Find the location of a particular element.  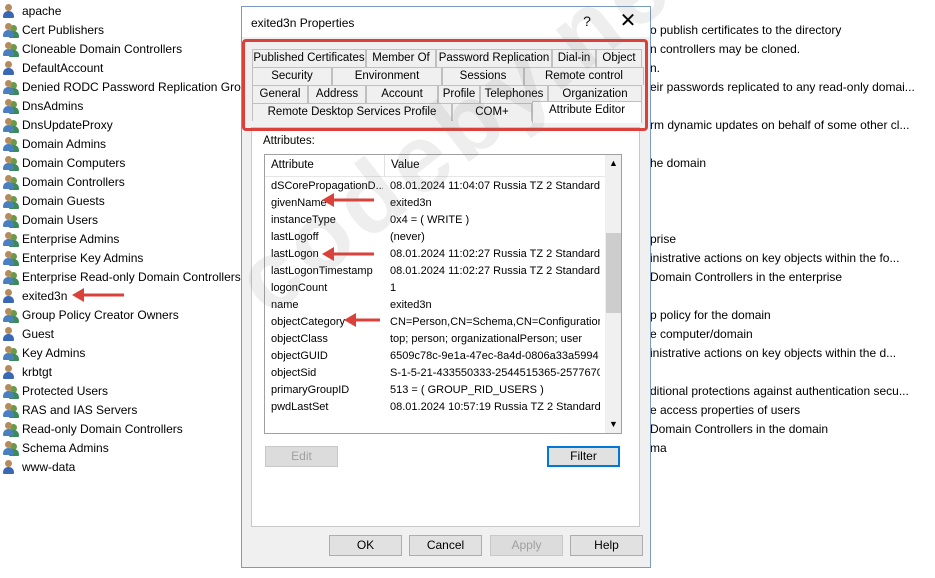

user-list-item: Read-only Domain Controllers is located at coordinates (122, 429).